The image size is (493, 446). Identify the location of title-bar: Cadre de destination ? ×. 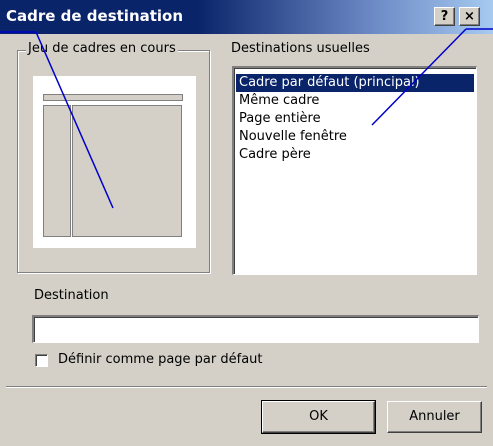
(246, 17).